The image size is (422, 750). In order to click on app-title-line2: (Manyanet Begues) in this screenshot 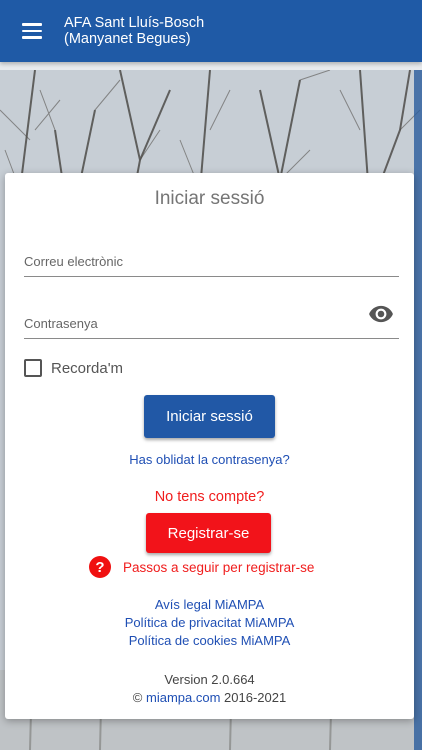, I will do `click(127, 39)`.